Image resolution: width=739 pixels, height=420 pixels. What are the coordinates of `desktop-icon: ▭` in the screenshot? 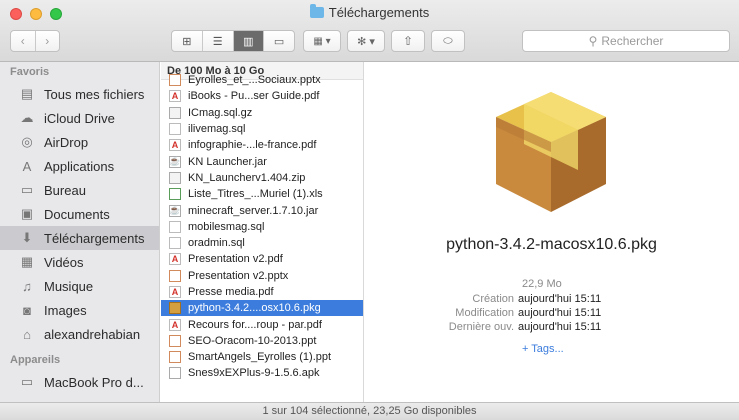 It's located at (27, 189).